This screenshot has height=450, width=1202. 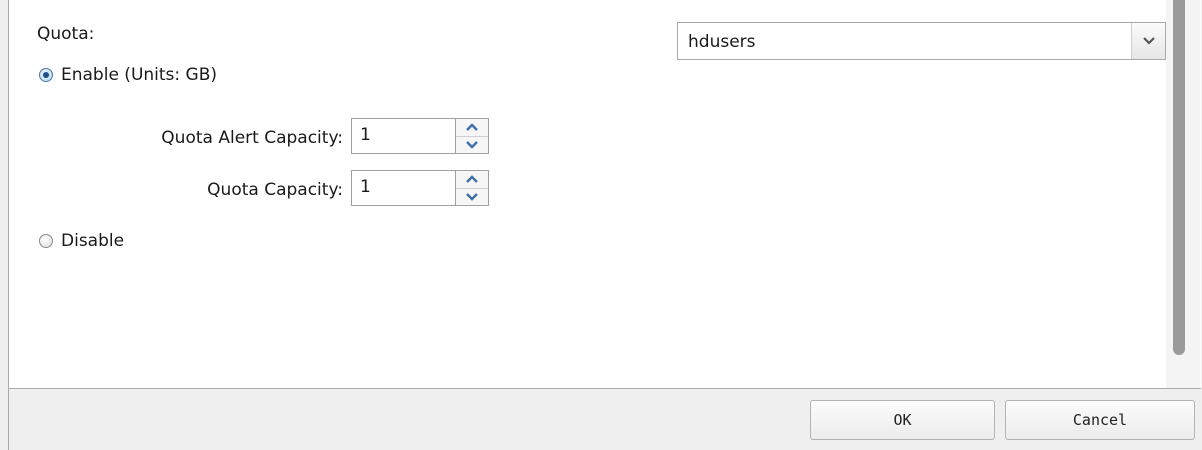 What do you see at coordinates (139, 75) in the screenshot?
I see `enable-radio-label: Enable (Units: GB)` at bounding box center [139, 75].